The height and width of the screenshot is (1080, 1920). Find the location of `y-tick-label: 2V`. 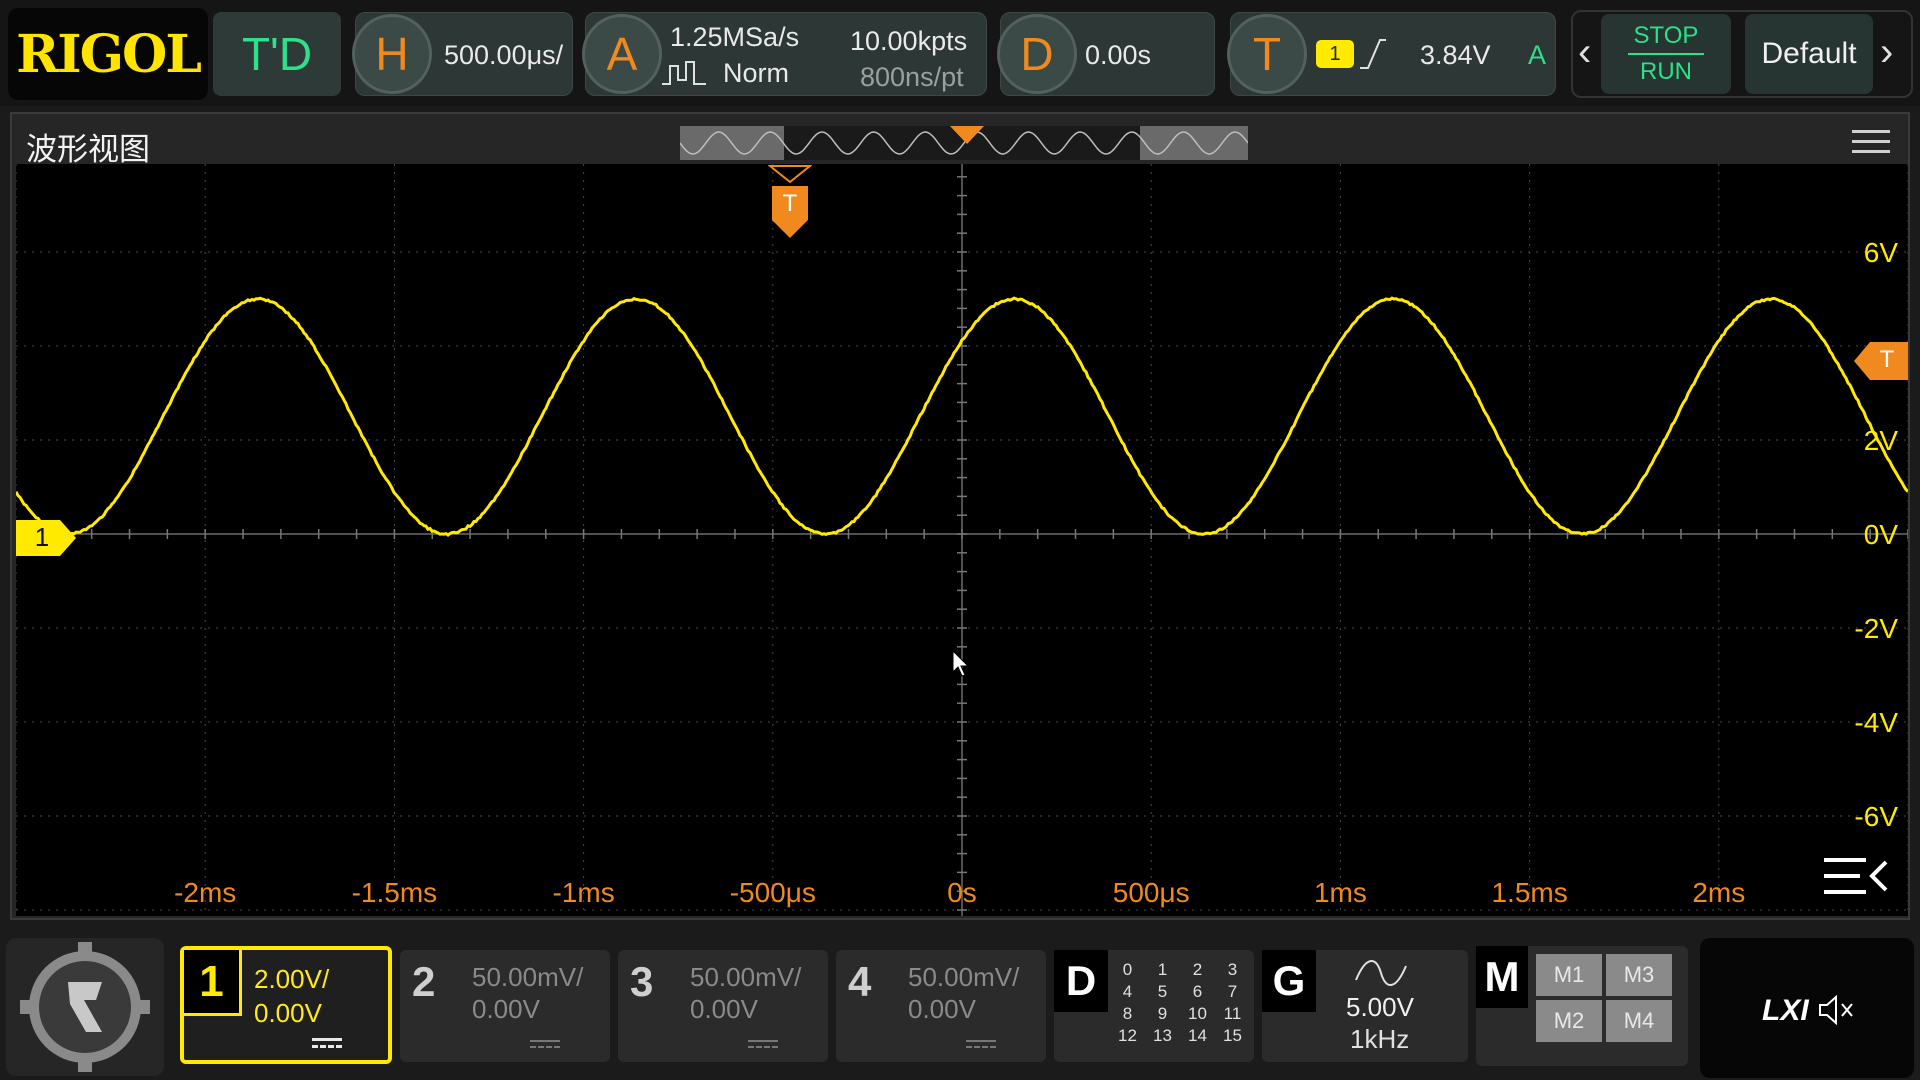

y-tick-label: 2V is located at coordinates (1881, 440).